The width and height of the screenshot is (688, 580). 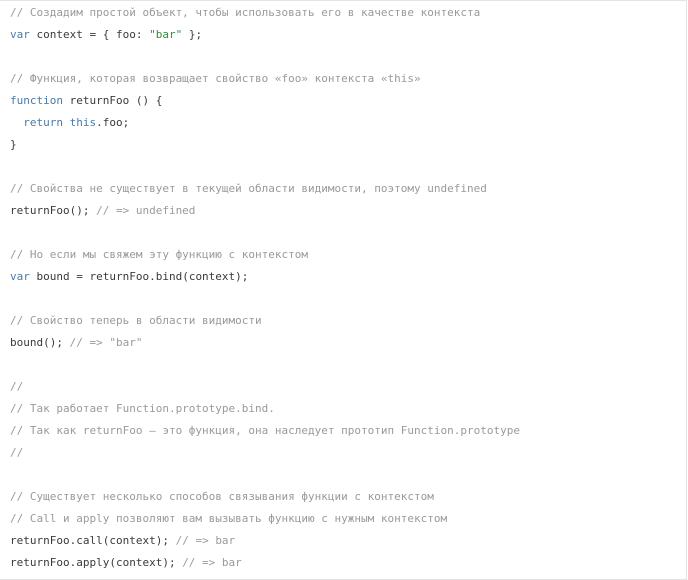 What do you see at coordinates (93, 540) in the screenshot?
I see `code-token-plain: returnFoo.call(context);` at bounding box center [93, 540].